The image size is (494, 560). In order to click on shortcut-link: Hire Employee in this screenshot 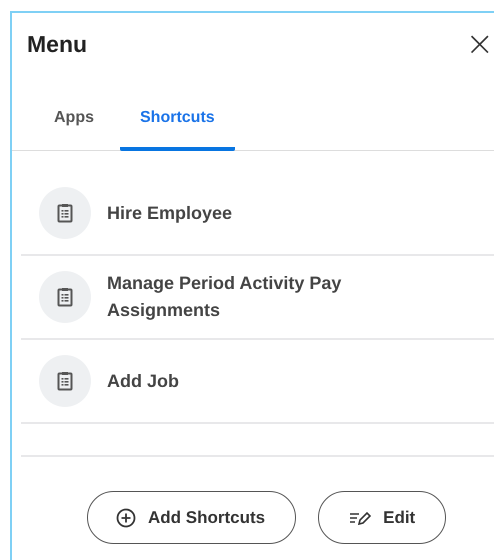, I will do `click(242, 213)`.